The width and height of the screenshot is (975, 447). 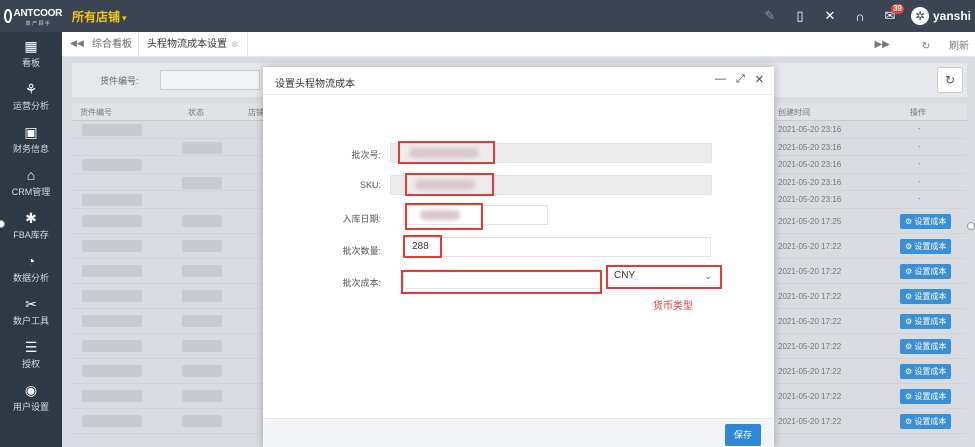 I want to click on tab-logistics-cost: 头程物流成本设置 ⊗, so click(x=193, y=44).